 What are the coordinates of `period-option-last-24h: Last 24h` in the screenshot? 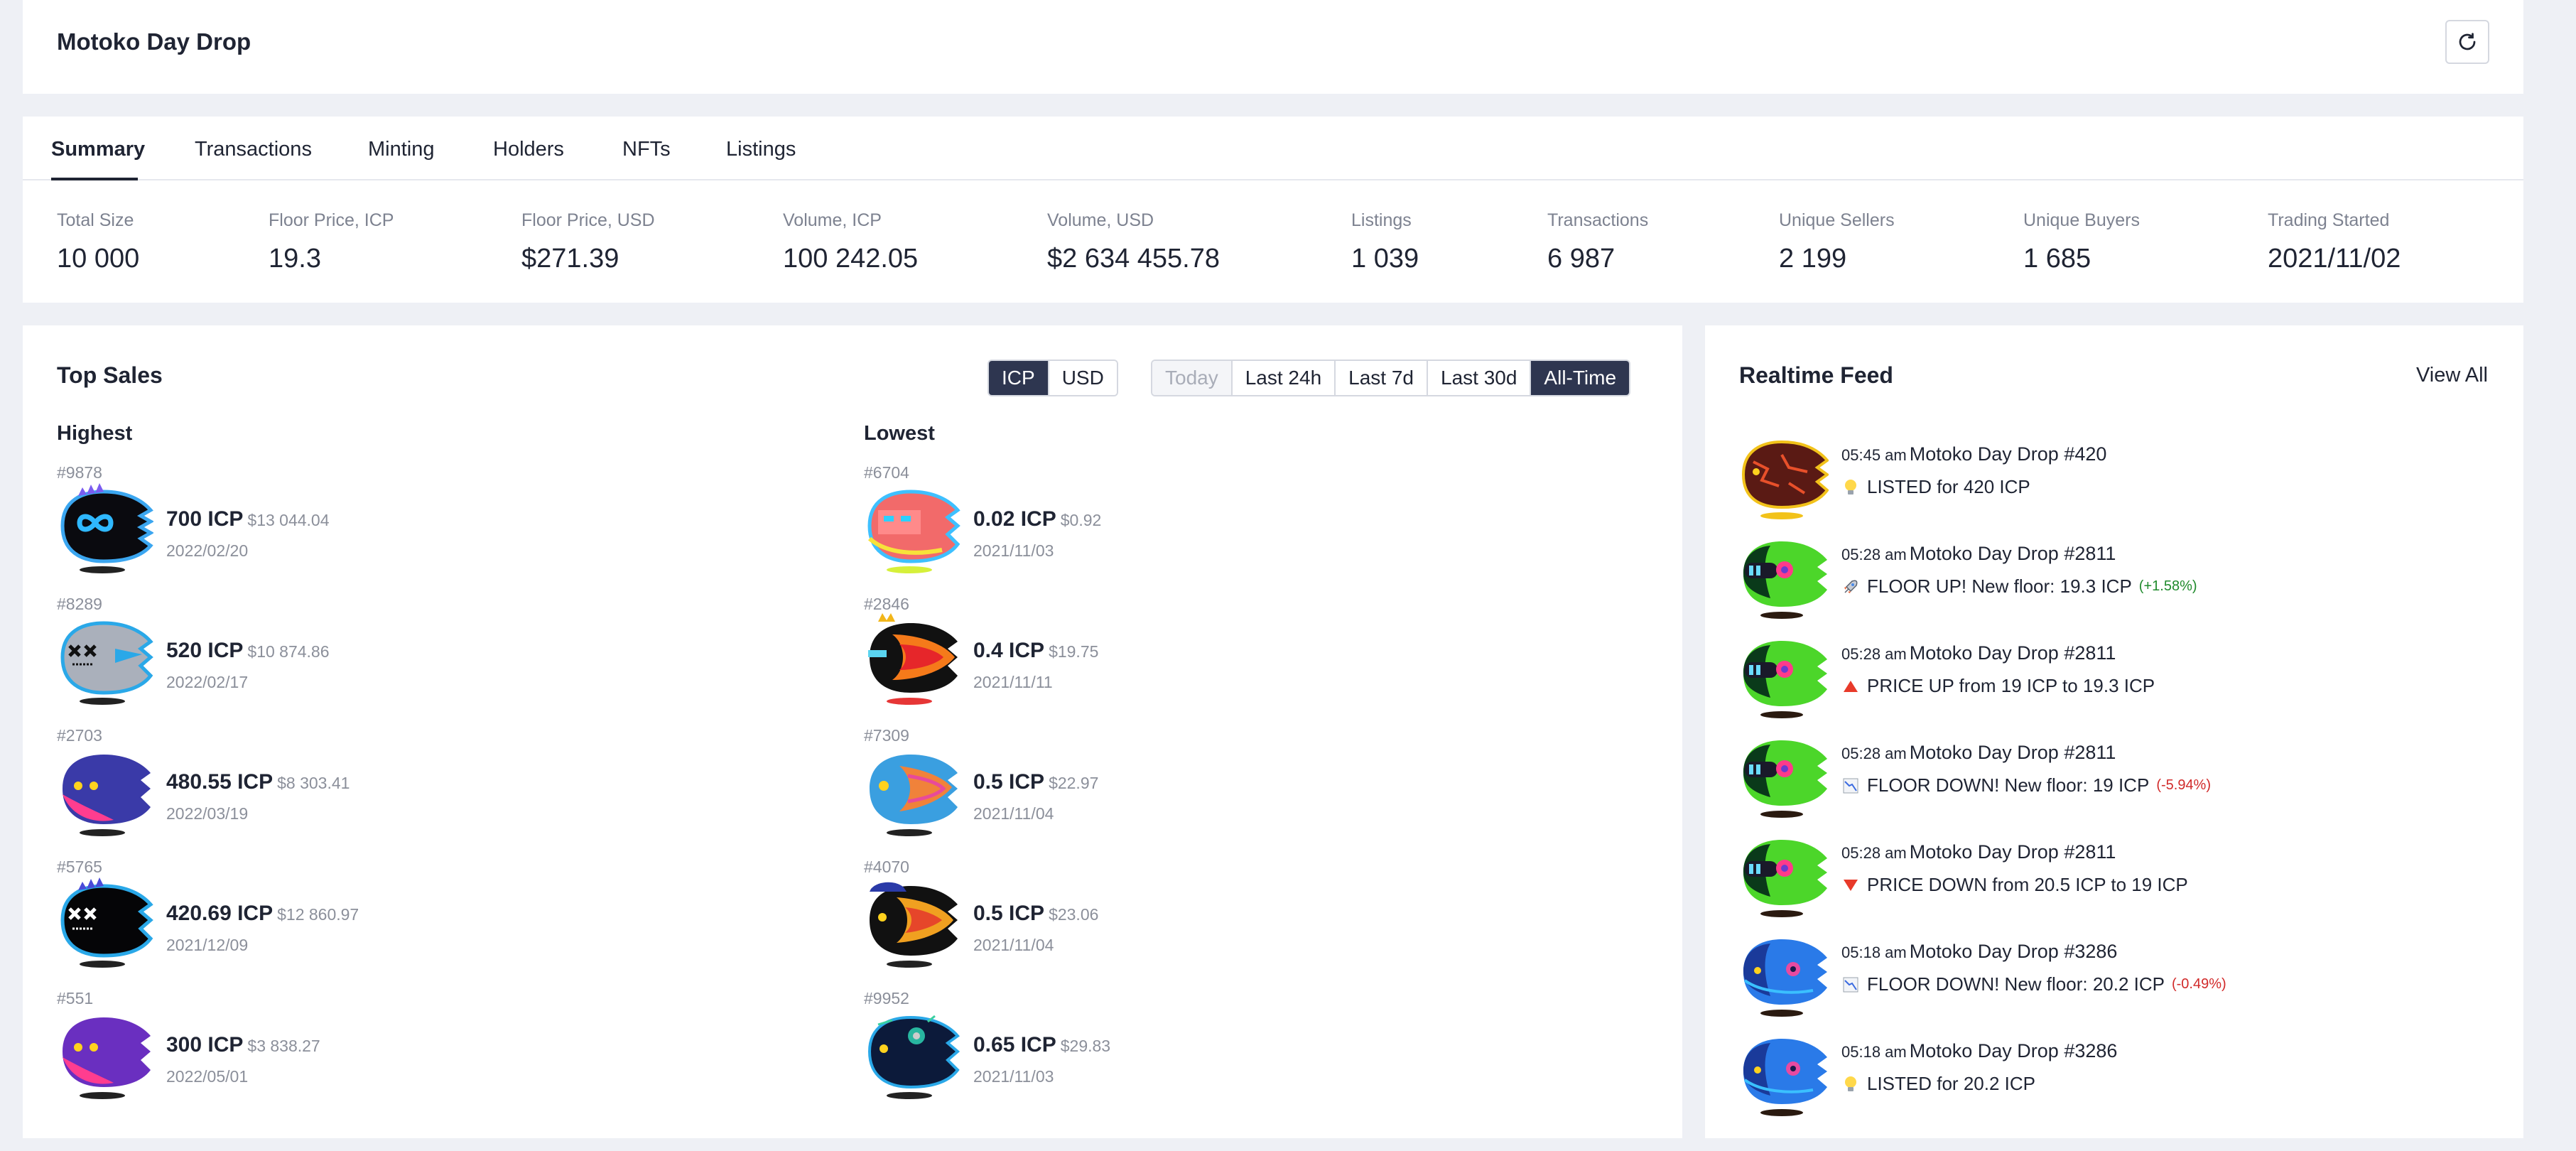 It's located at (1284, 378).